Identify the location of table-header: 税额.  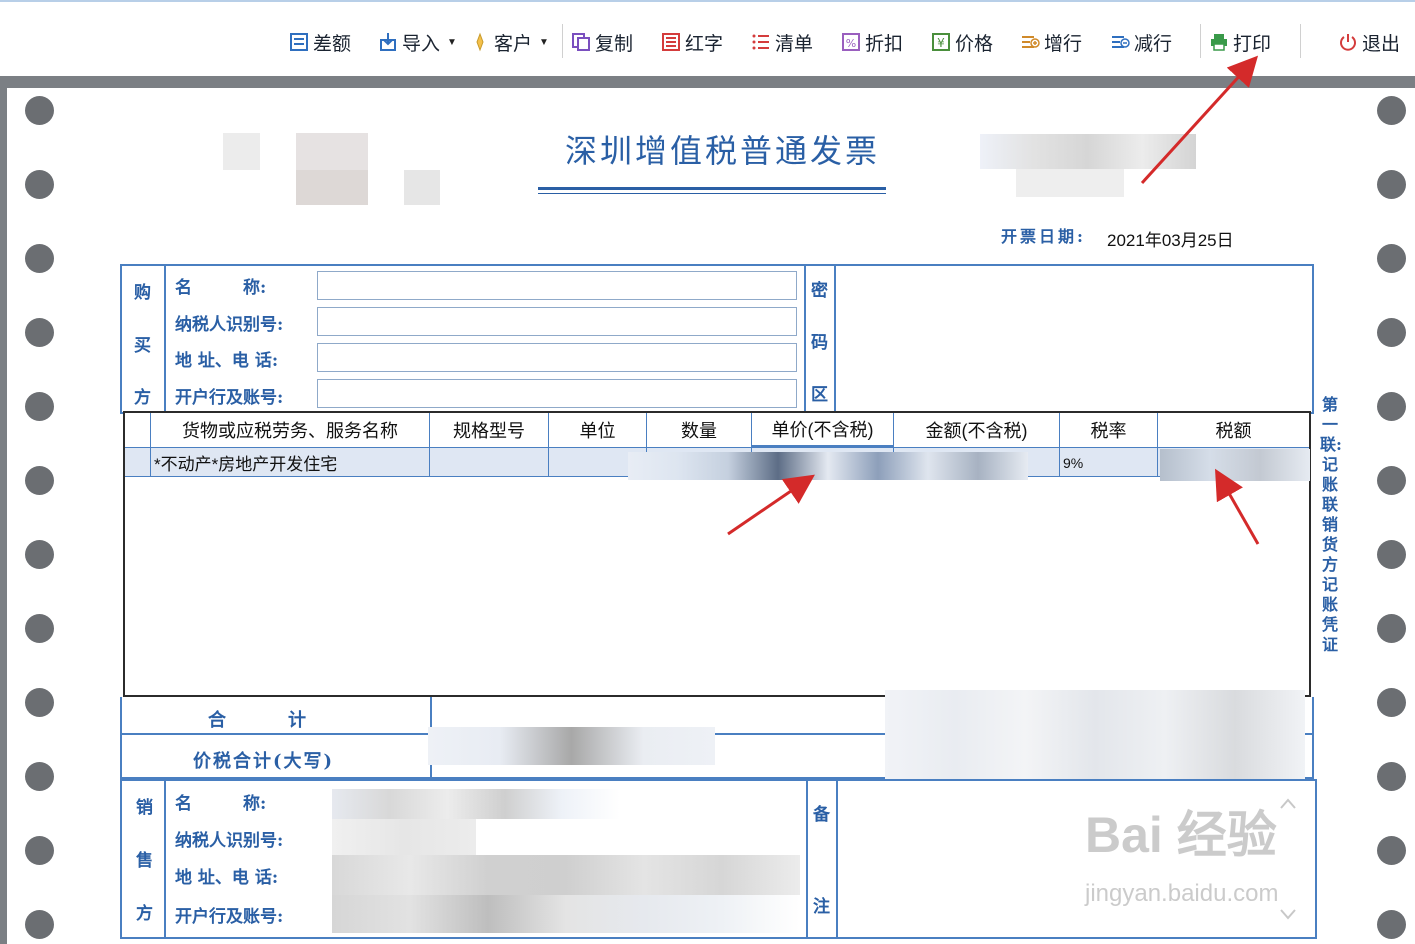
(1233, 430).